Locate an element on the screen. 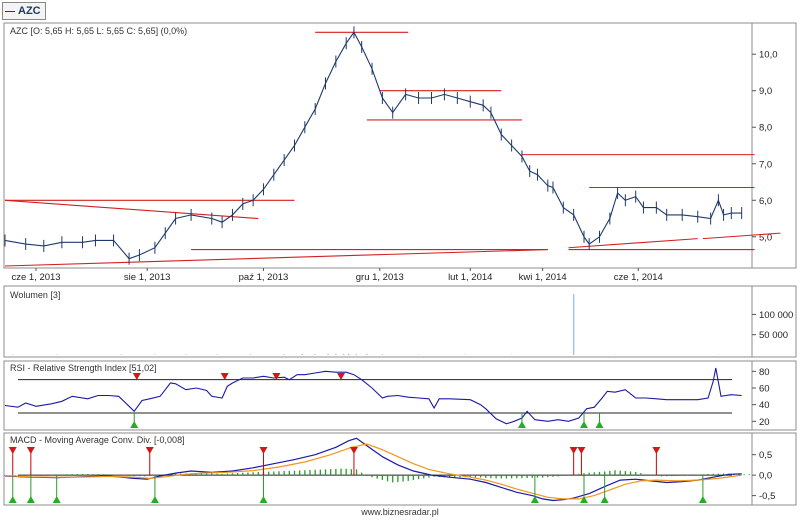 This screenshot has height=520, width=800. volume-panel-title: Wolumen [3] is located at coordinates (35, 295).